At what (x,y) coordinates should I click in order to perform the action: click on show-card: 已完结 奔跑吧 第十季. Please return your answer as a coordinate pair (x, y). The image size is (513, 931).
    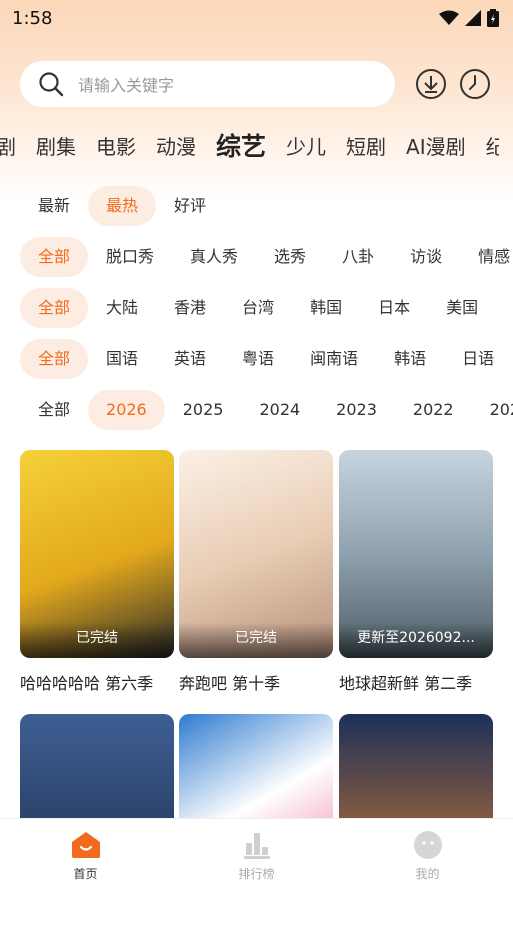
    Looking at the image, I should click on (256, 572).